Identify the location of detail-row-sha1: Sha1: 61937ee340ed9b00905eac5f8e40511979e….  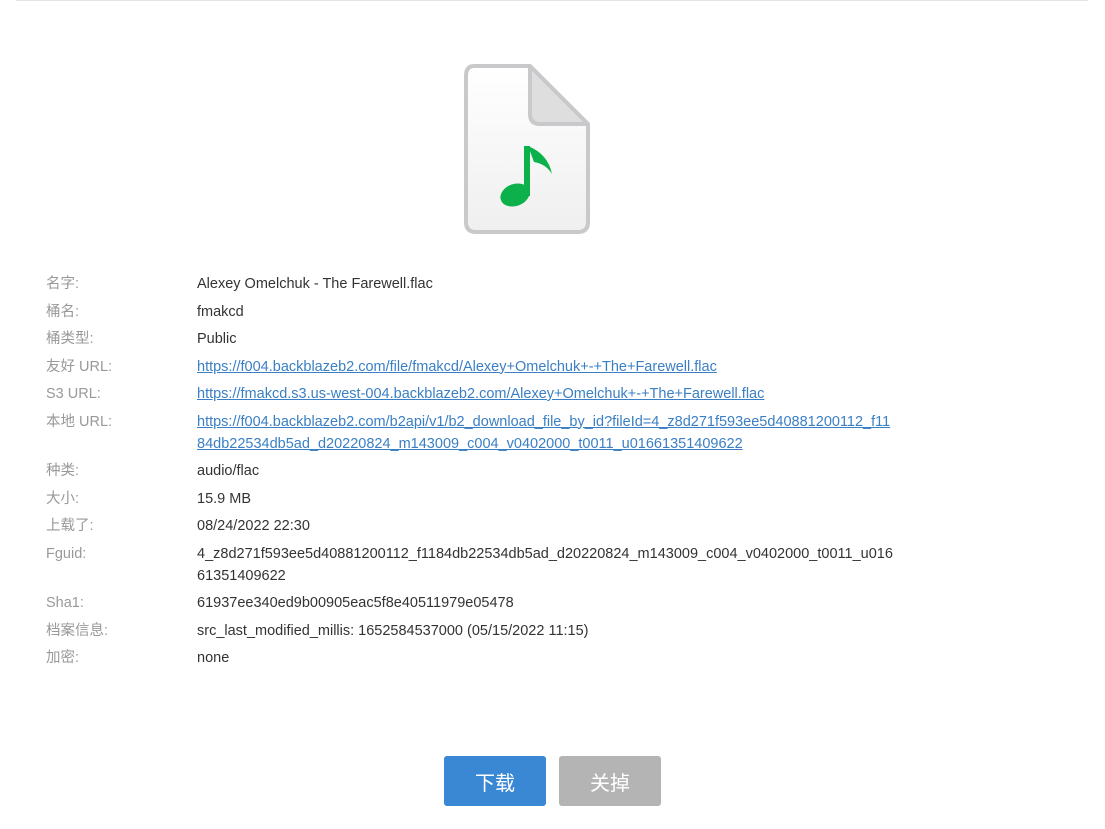
(486, 603).